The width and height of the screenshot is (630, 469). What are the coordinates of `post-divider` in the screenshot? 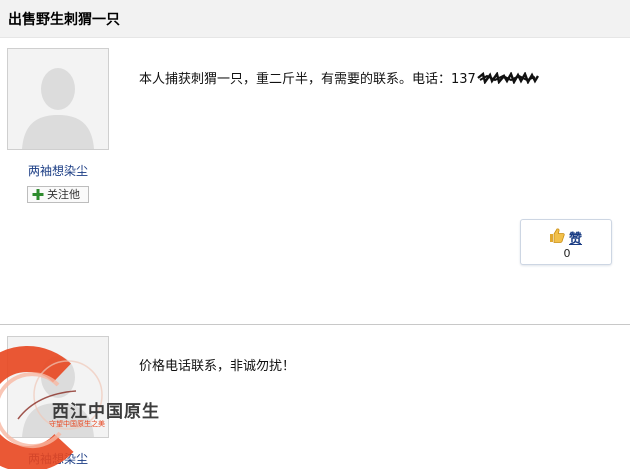 It's located at (315, 324).